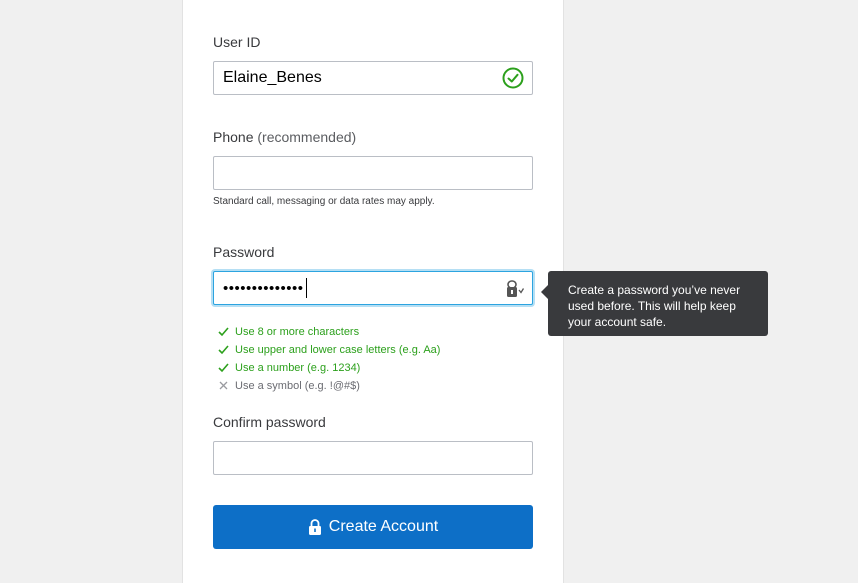  Describe the element at coordinates (513, 78) in the screenshot. I see `check-circle-icon` at that location.